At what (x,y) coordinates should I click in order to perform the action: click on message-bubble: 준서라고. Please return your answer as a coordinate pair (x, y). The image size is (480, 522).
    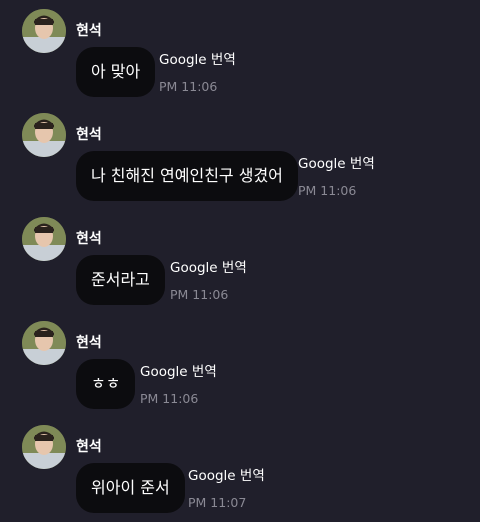
    Looking at the image, I should click on (120, 280).